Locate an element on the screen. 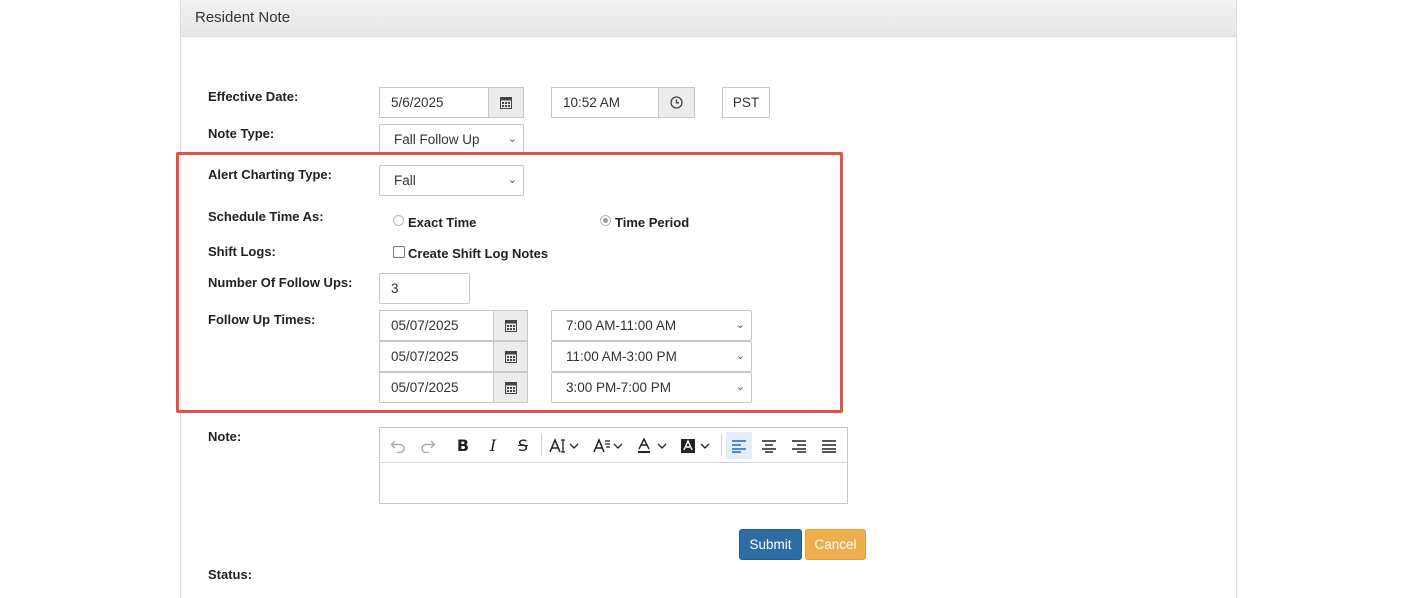 The height and width of the screenshot is (598, 1417). cancel-button: Cancel is located at coordinates (835, 544).